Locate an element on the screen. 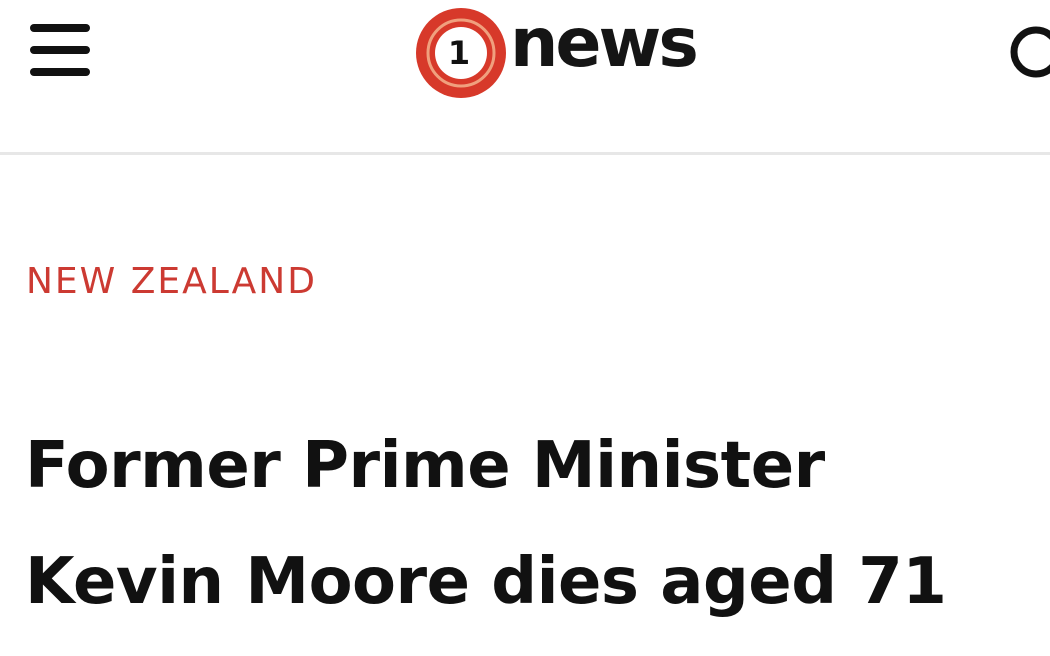  menu-button is located at coordinates (61, 52).